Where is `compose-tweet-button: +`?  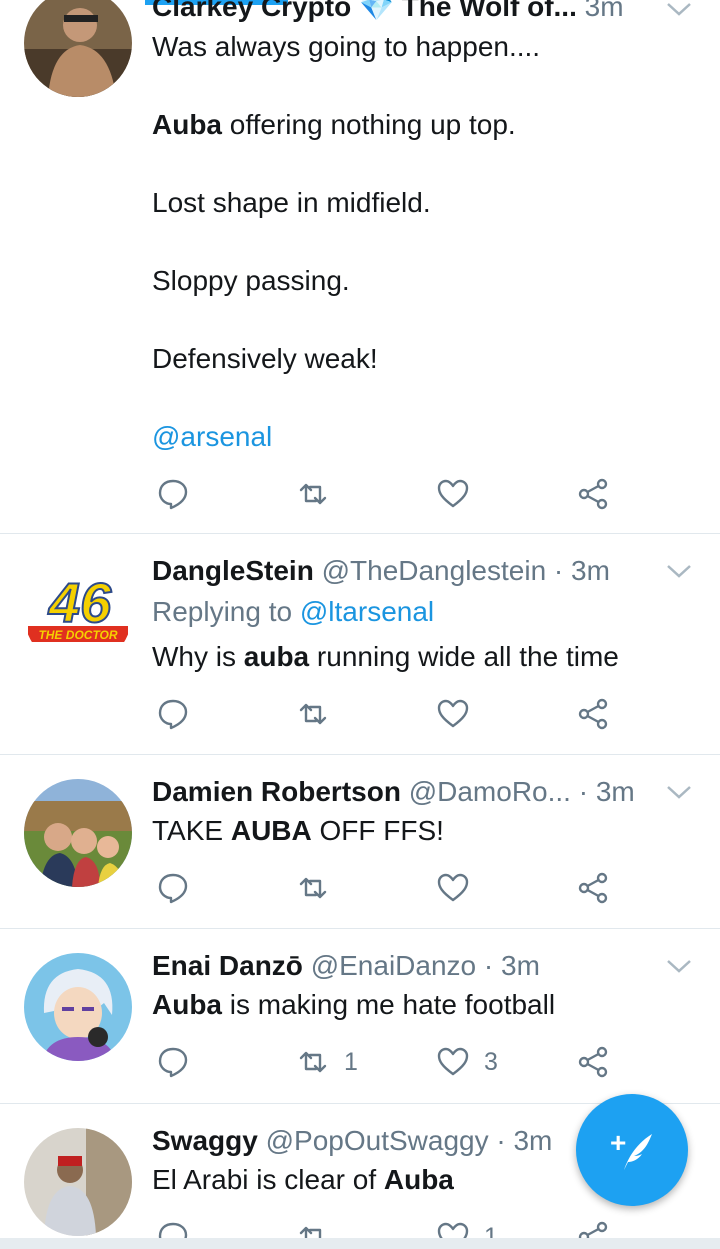
compose-tweet-button: + is located at coordinates (632, 1150).